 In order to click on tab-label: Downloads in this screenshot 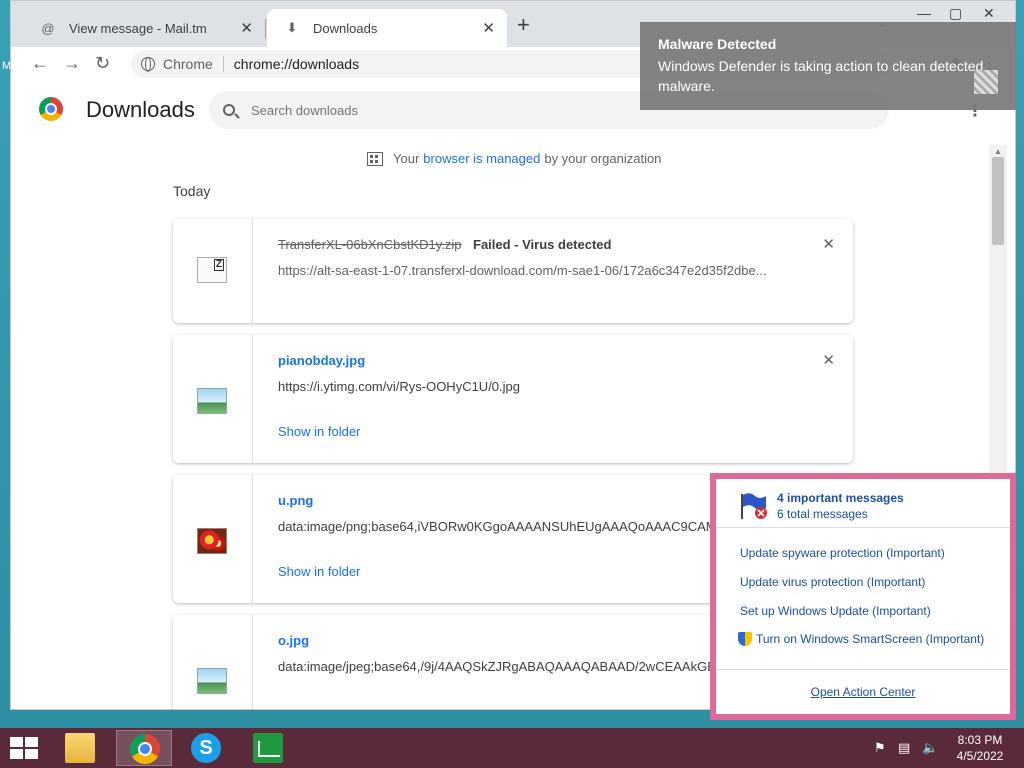, I will do `click(345, 28)`.